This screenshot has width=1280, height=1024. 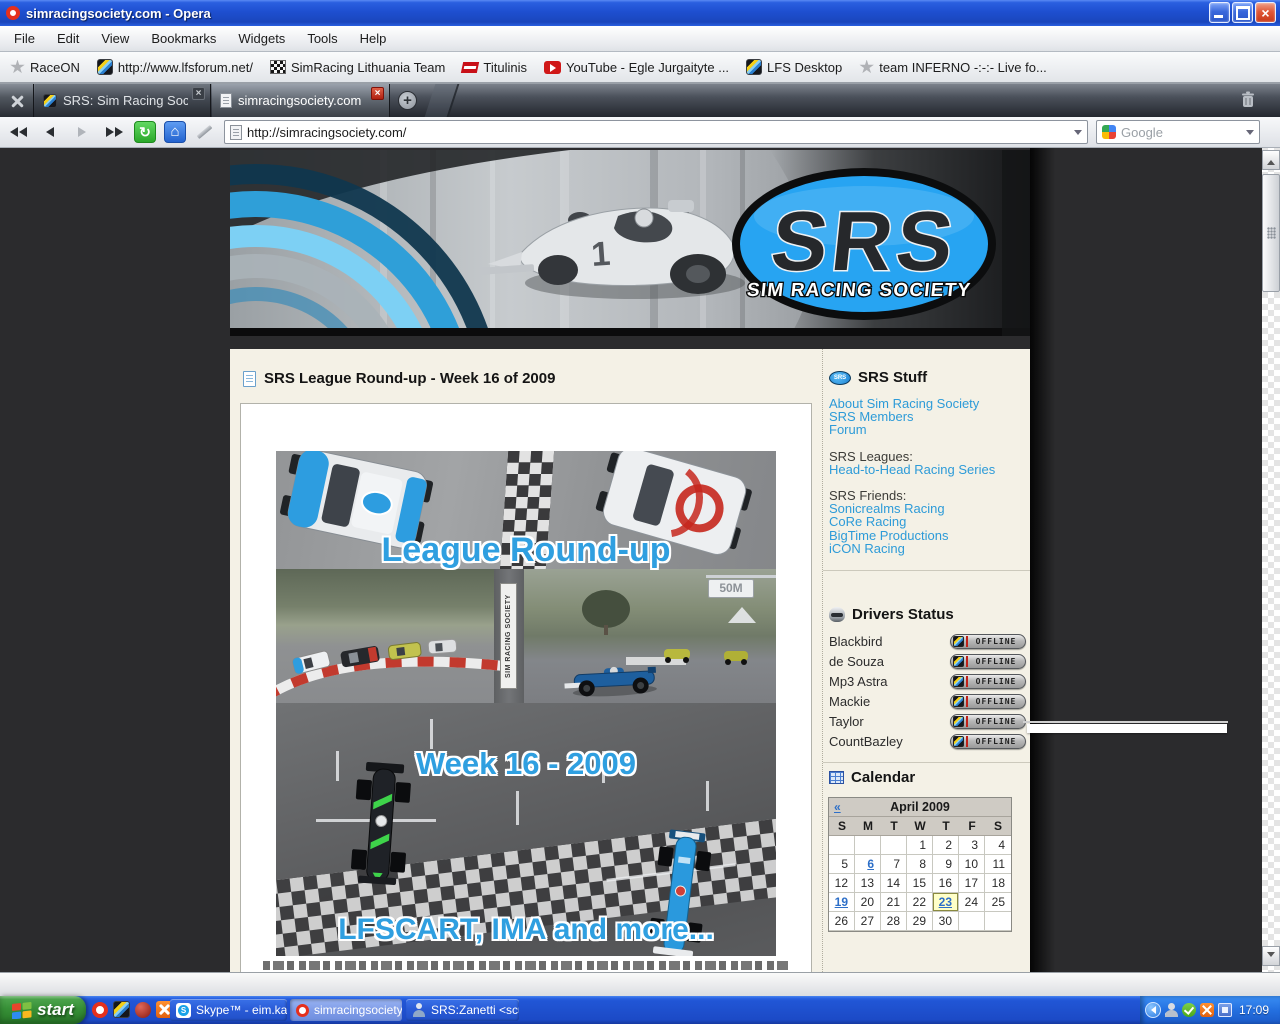 What do you see at coordinates (928, 521) in the screenshot?
I see `link-core-racing: CoRe Racing` at bounding box center [928, 521].